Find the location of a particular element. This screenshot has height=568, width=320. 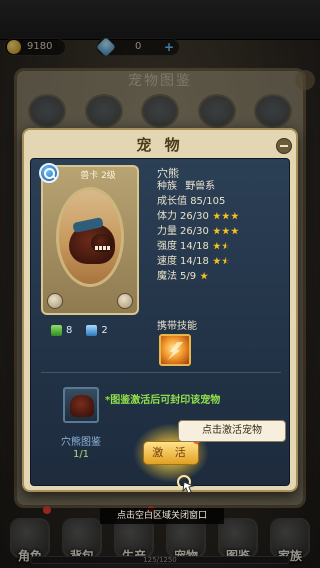

stat-label: 魔法 is located at coordinates (167, 276).